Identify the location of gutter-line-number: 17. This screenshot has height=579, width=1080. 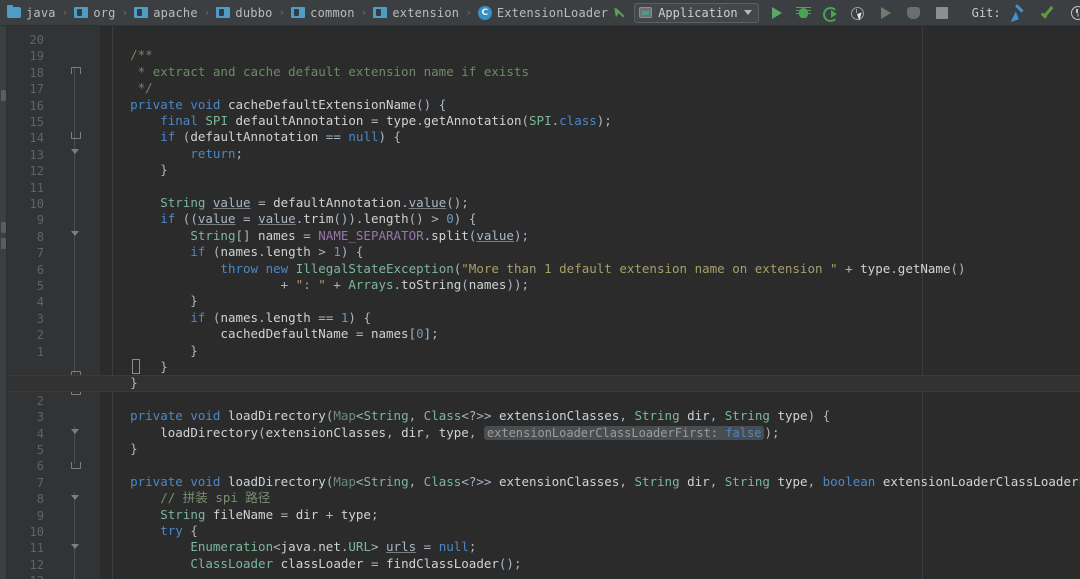
(36, 89).